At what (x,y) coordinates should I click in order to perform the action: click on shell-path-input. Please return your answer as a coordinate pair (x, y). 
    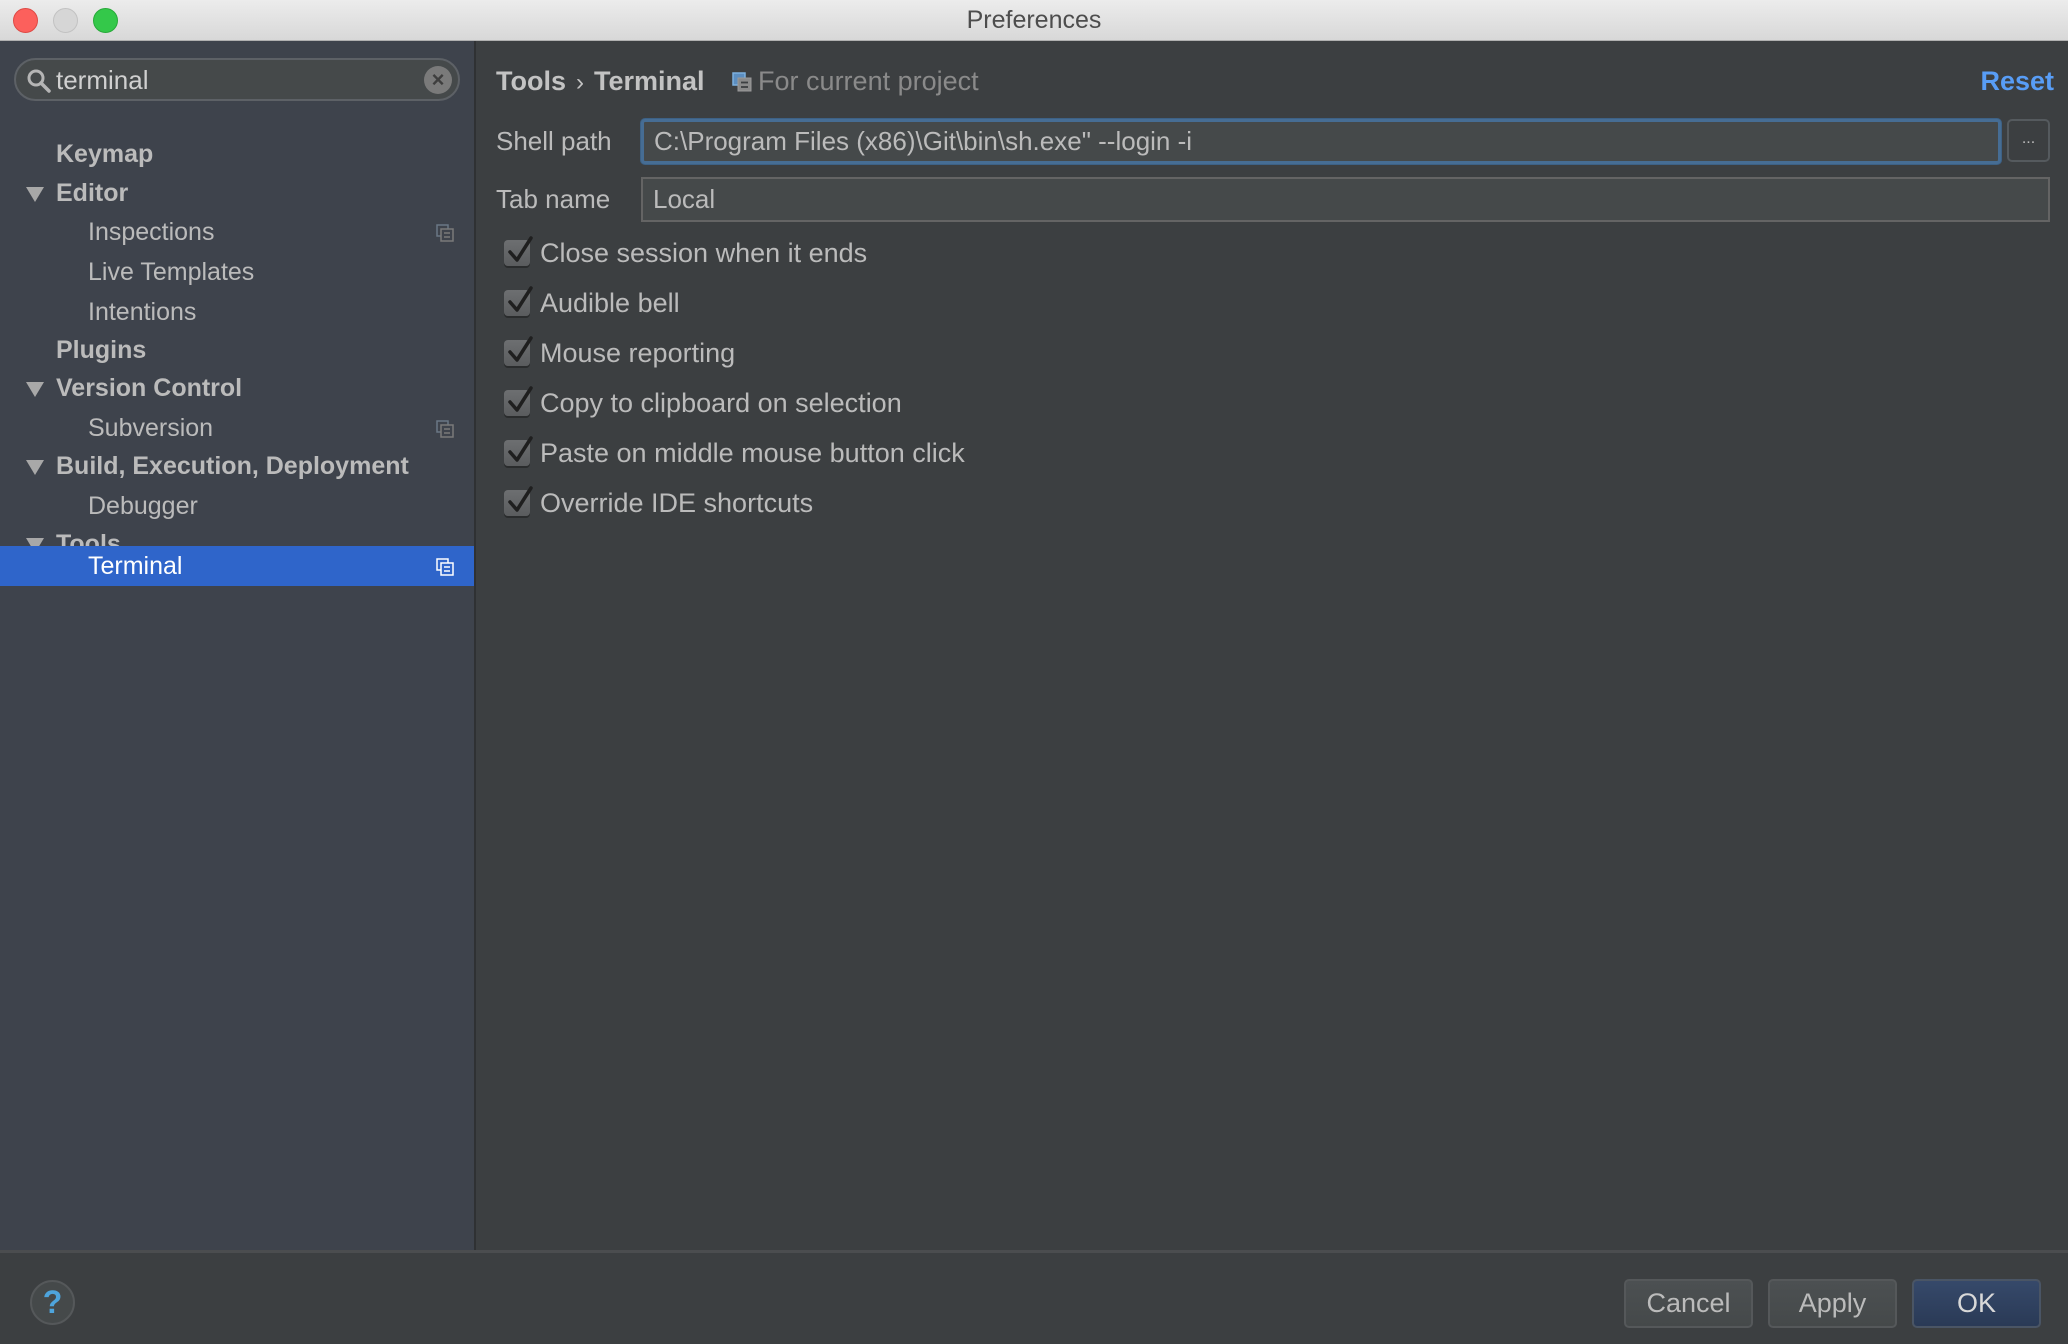
    Looking at the image, I should click on (1321, 141).